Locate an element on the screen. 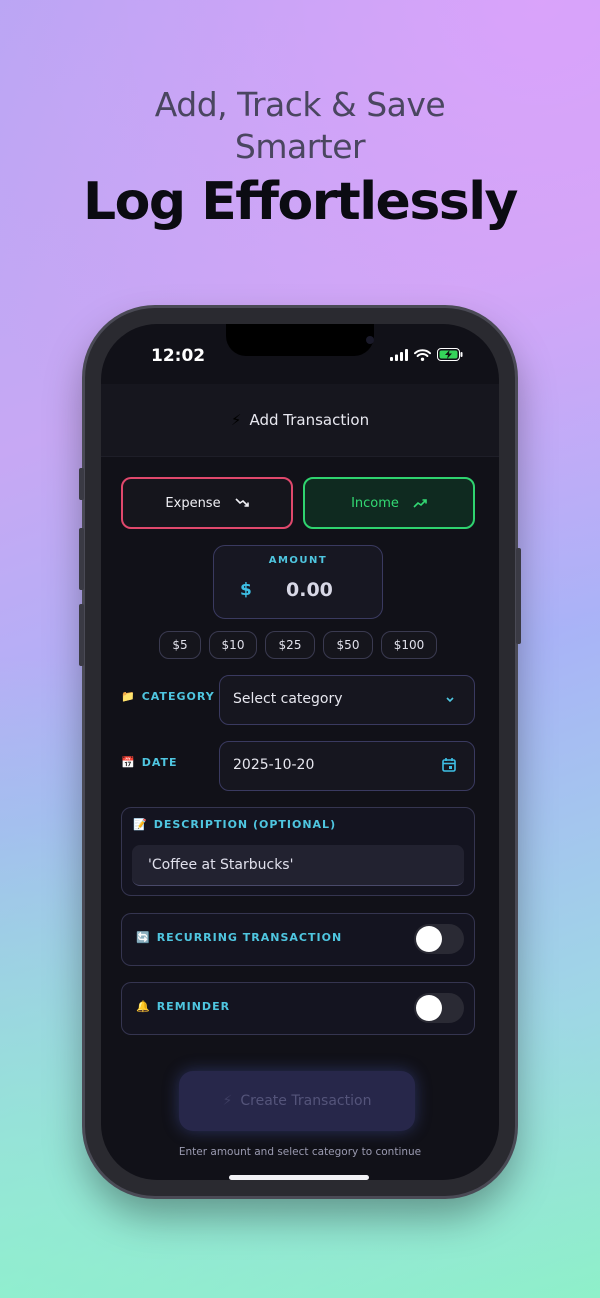 This screenshot has height=1298, width=600. nav-bar: ⚡ Add Transaction is located at coordinates (300, 420).